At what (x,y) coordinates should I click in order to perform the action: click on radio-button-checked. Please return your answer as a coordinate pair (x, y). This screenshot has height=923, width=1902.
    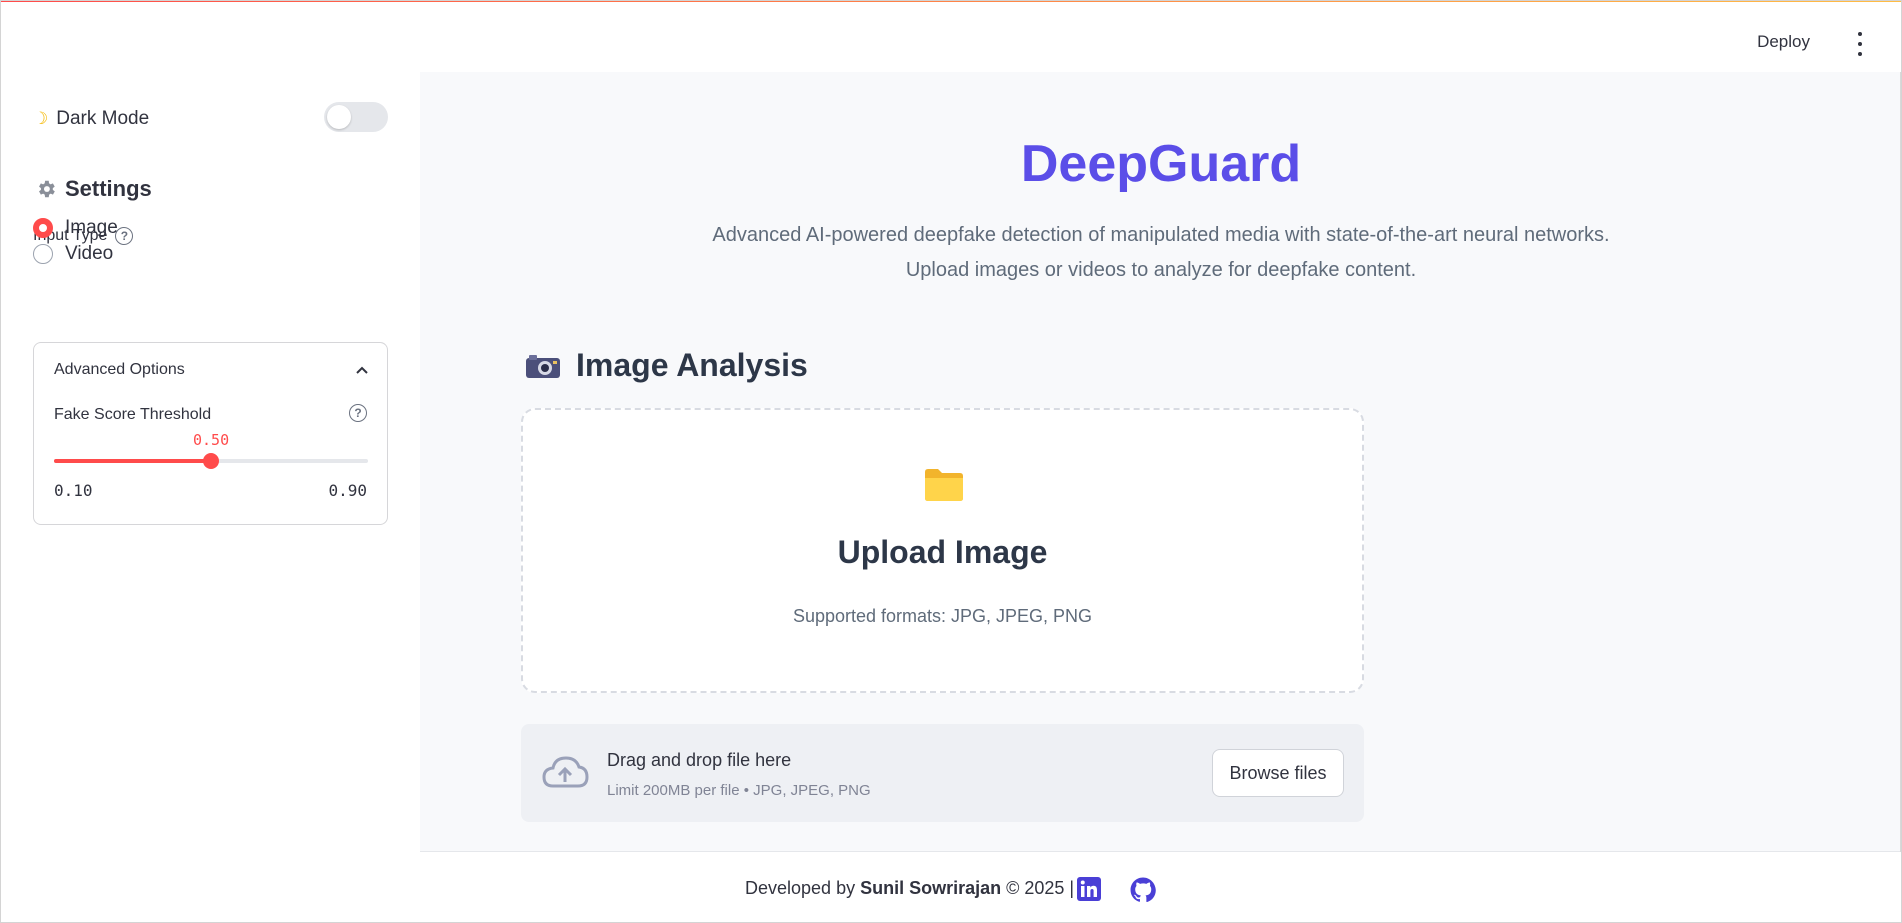
    Looking at the image, I should click on (43, 228).